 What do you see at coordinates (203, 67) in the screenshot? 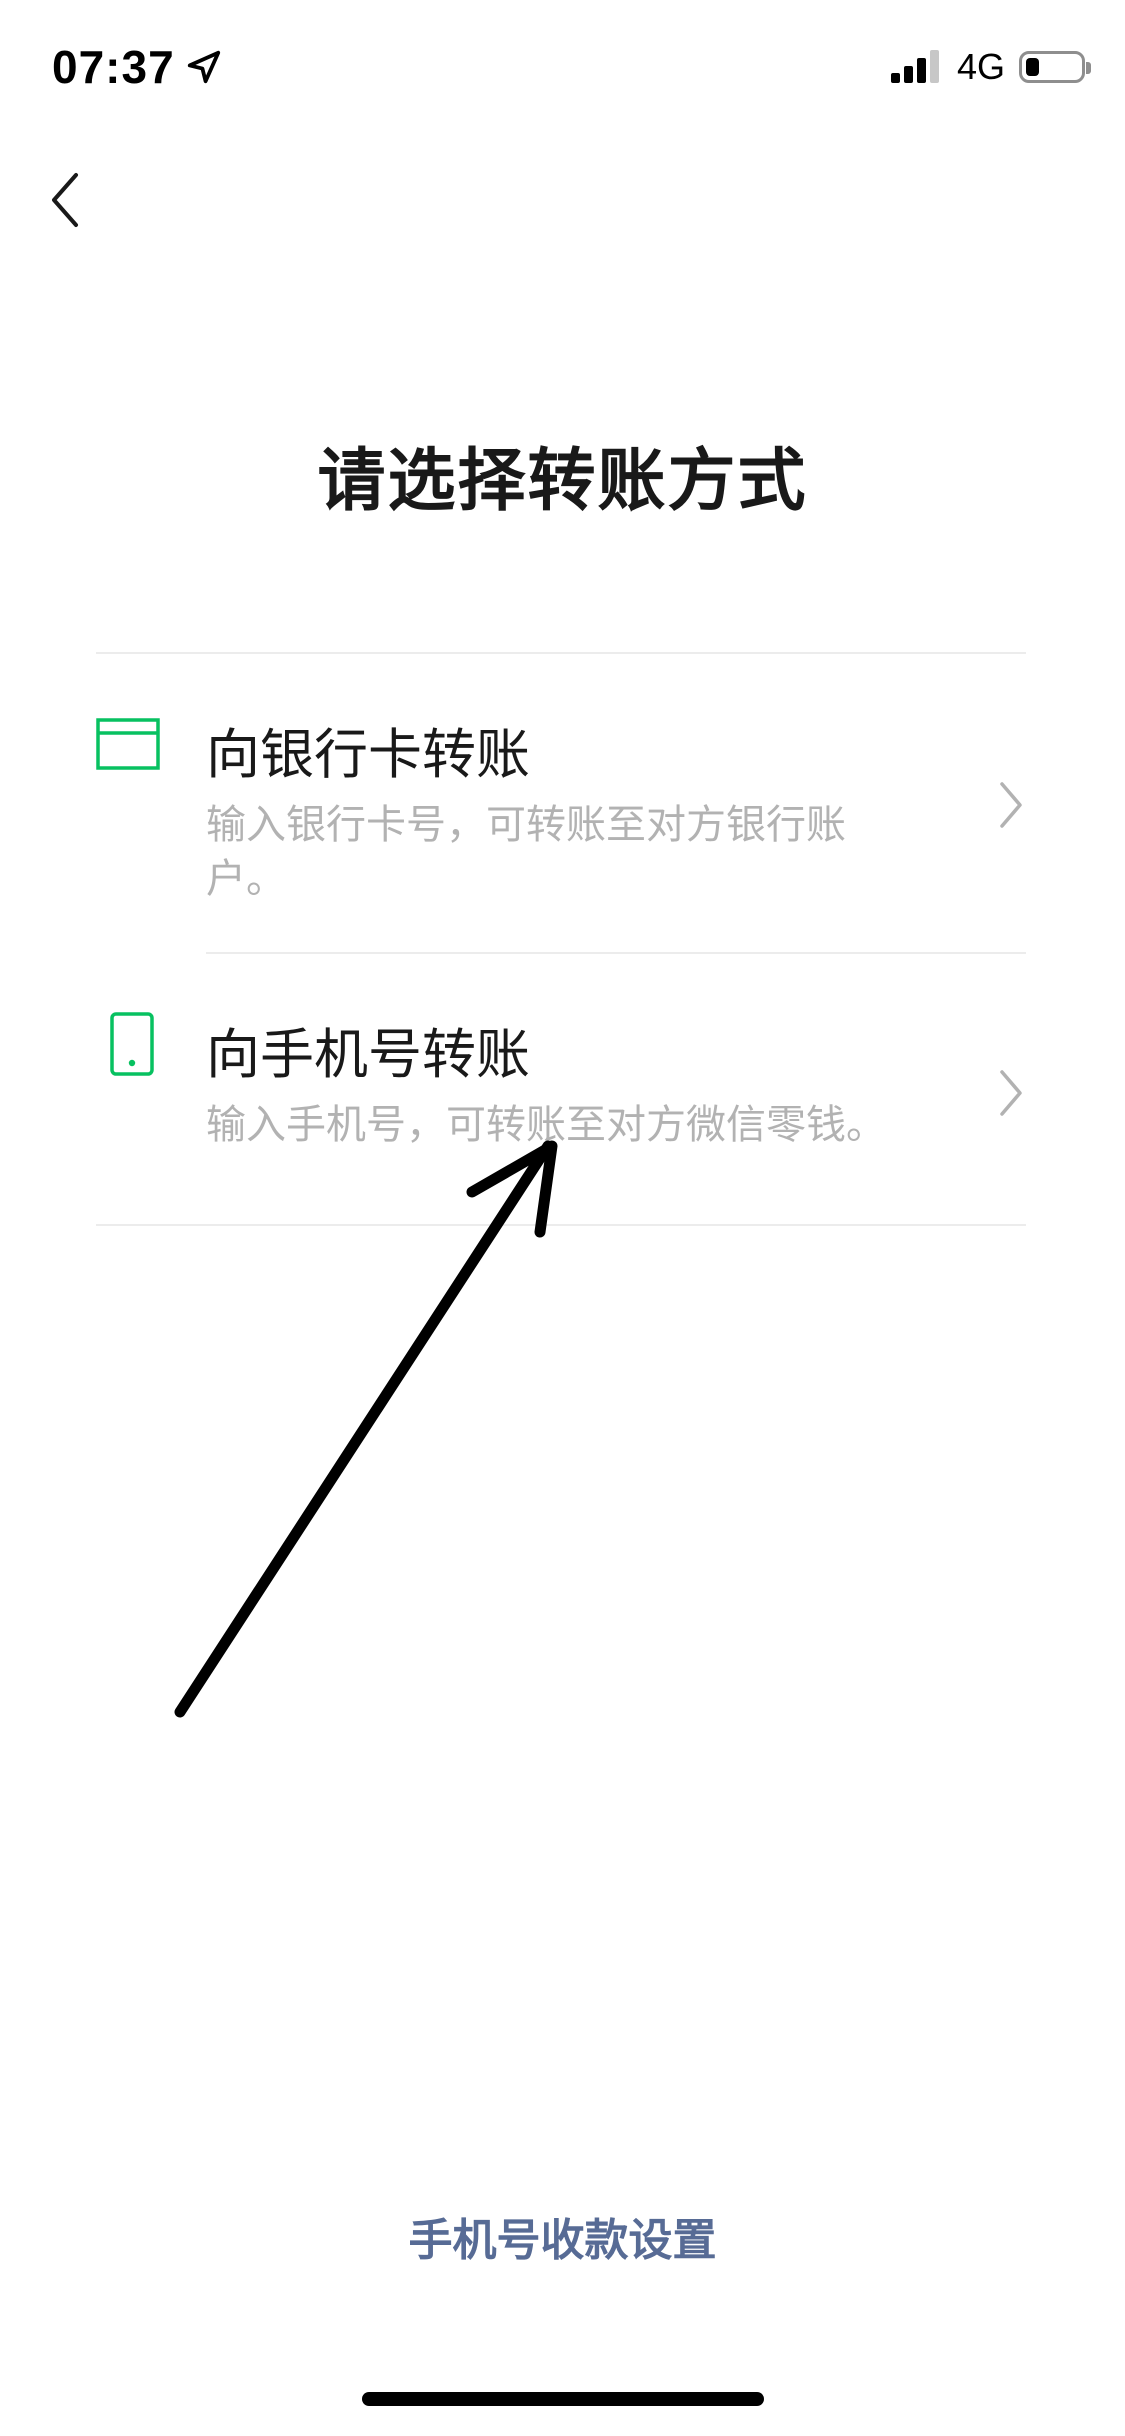
I see `location-arrow-icon` at bounding box center [203, 67].